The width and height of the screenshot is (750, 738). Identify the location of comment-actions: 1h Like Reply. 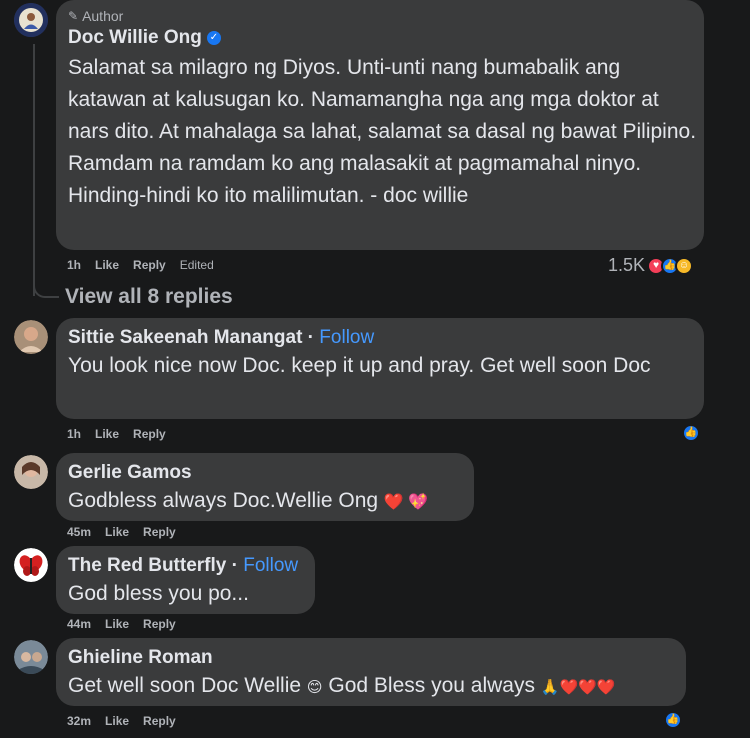
(116, 434).